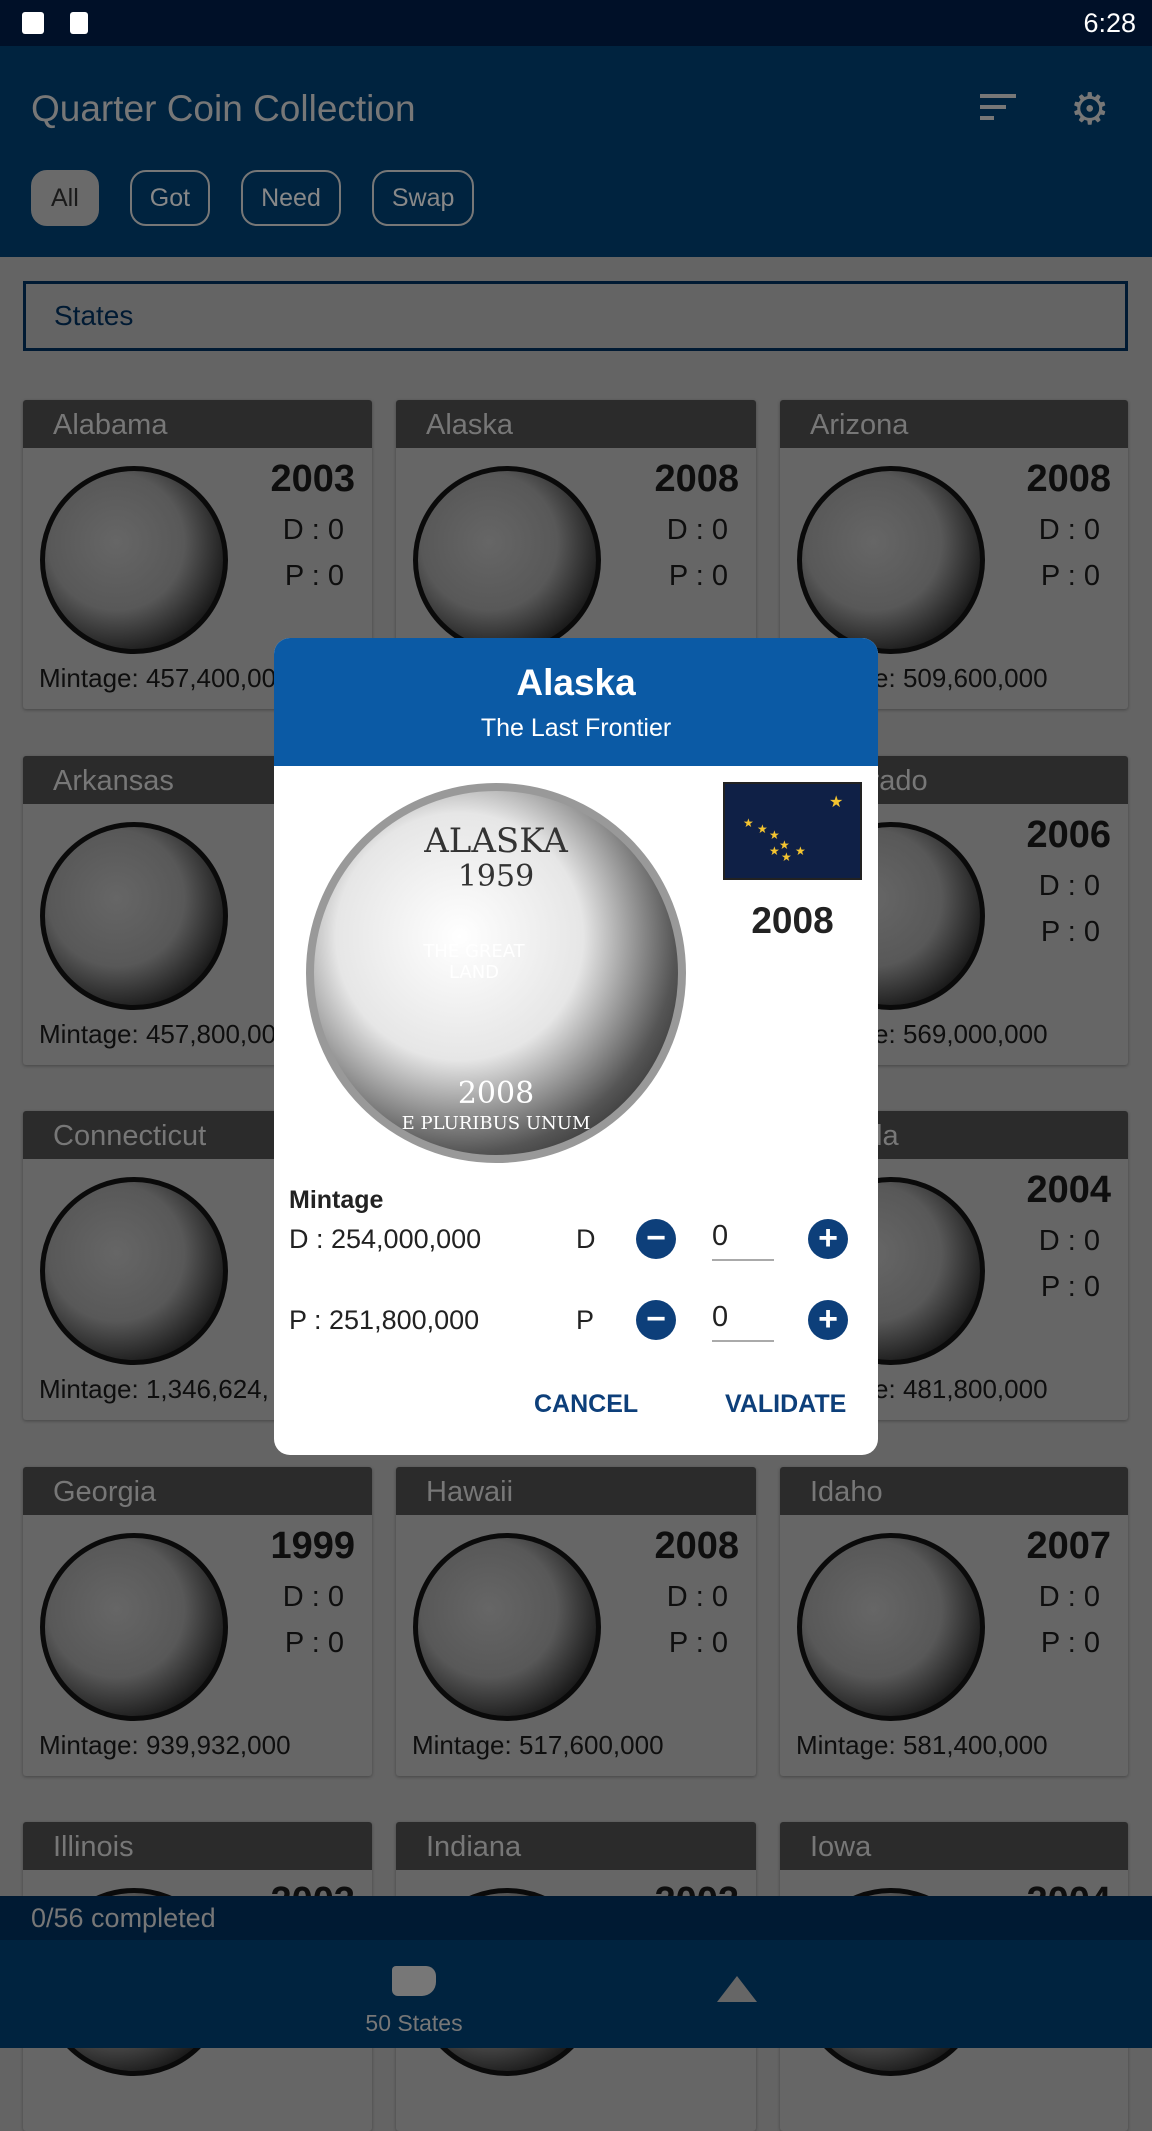 The image size is (1152, 2131). Describe the element at coordinates (496, 876) in the screenshot. I see `coin-statehood-text: 1959` at that location.